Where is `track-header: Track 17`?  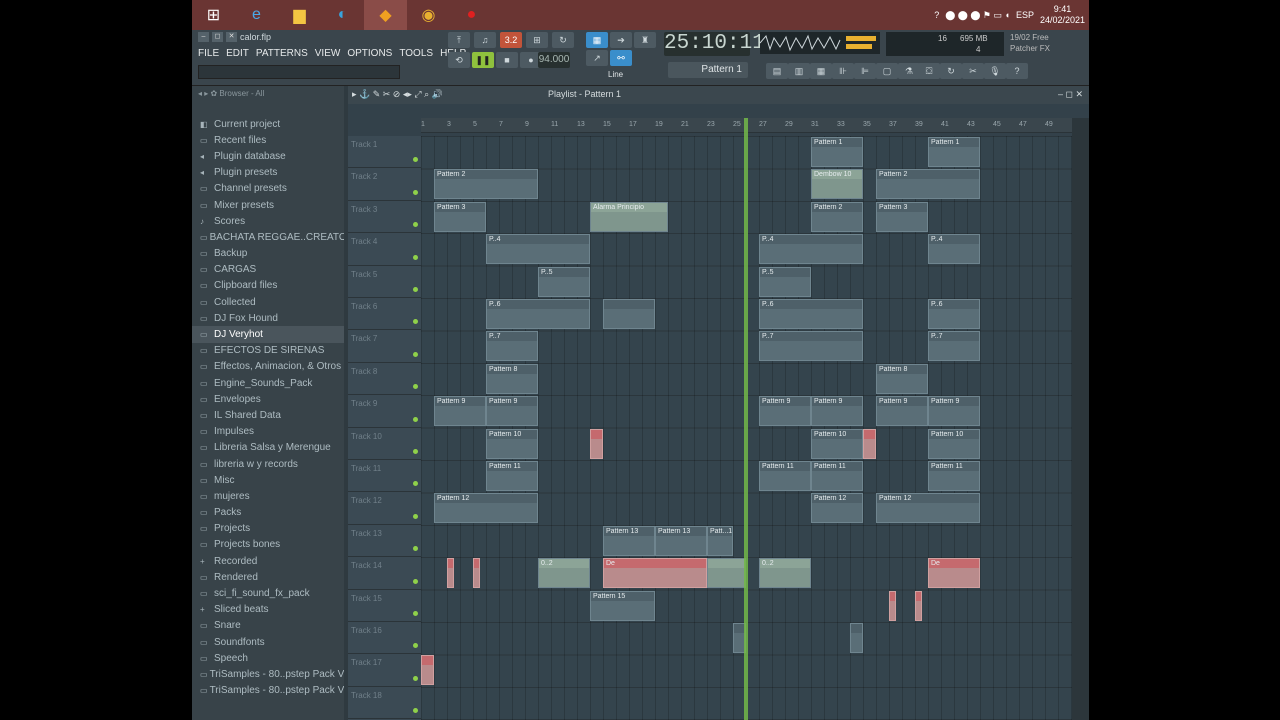 track-header: Track 17 is located at coordinates (384, 670).